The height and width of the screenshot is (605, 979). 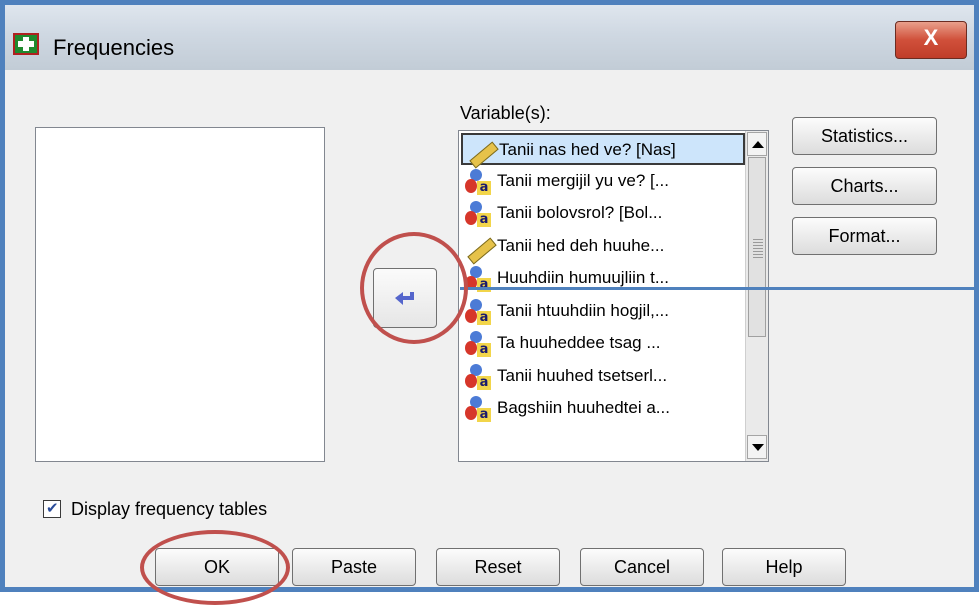 What do you see at coordinates (505, 113) in the screenshot?
I see `variables-label: Variable(s):` at bounding box center [505, 113].